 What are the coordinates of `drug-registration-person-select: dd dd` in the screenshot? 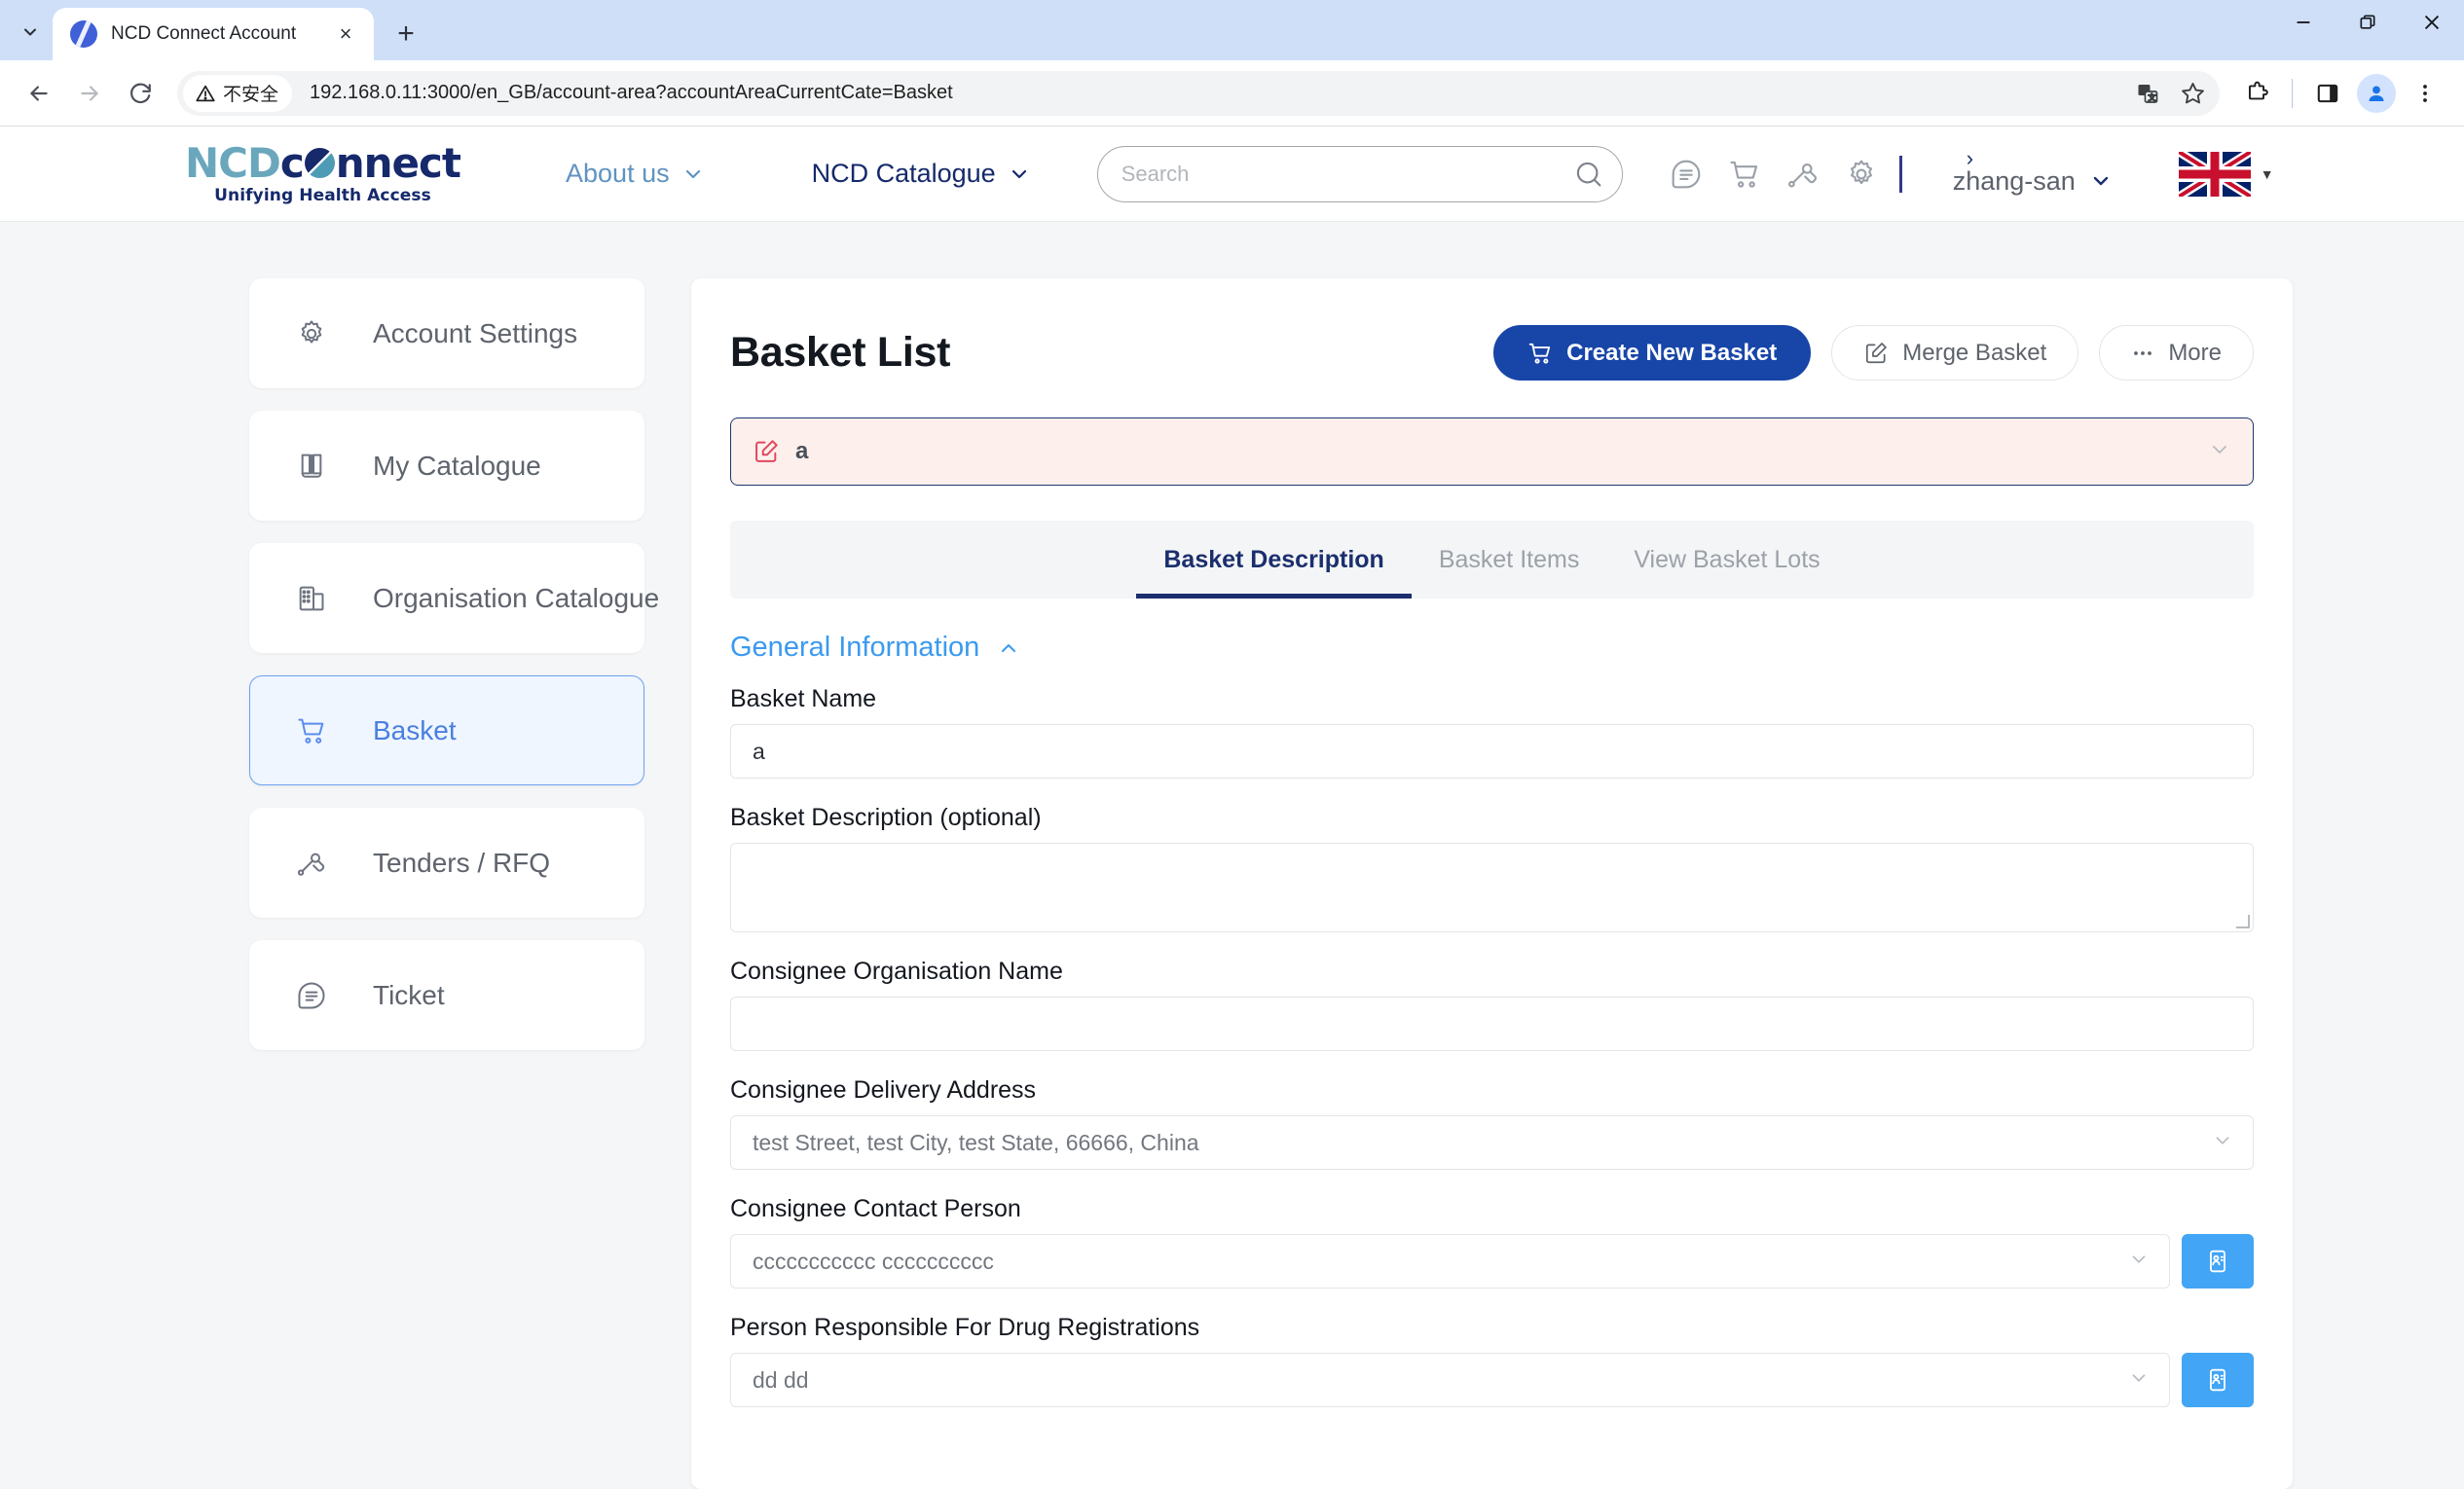 It's located at (1450, 1380).